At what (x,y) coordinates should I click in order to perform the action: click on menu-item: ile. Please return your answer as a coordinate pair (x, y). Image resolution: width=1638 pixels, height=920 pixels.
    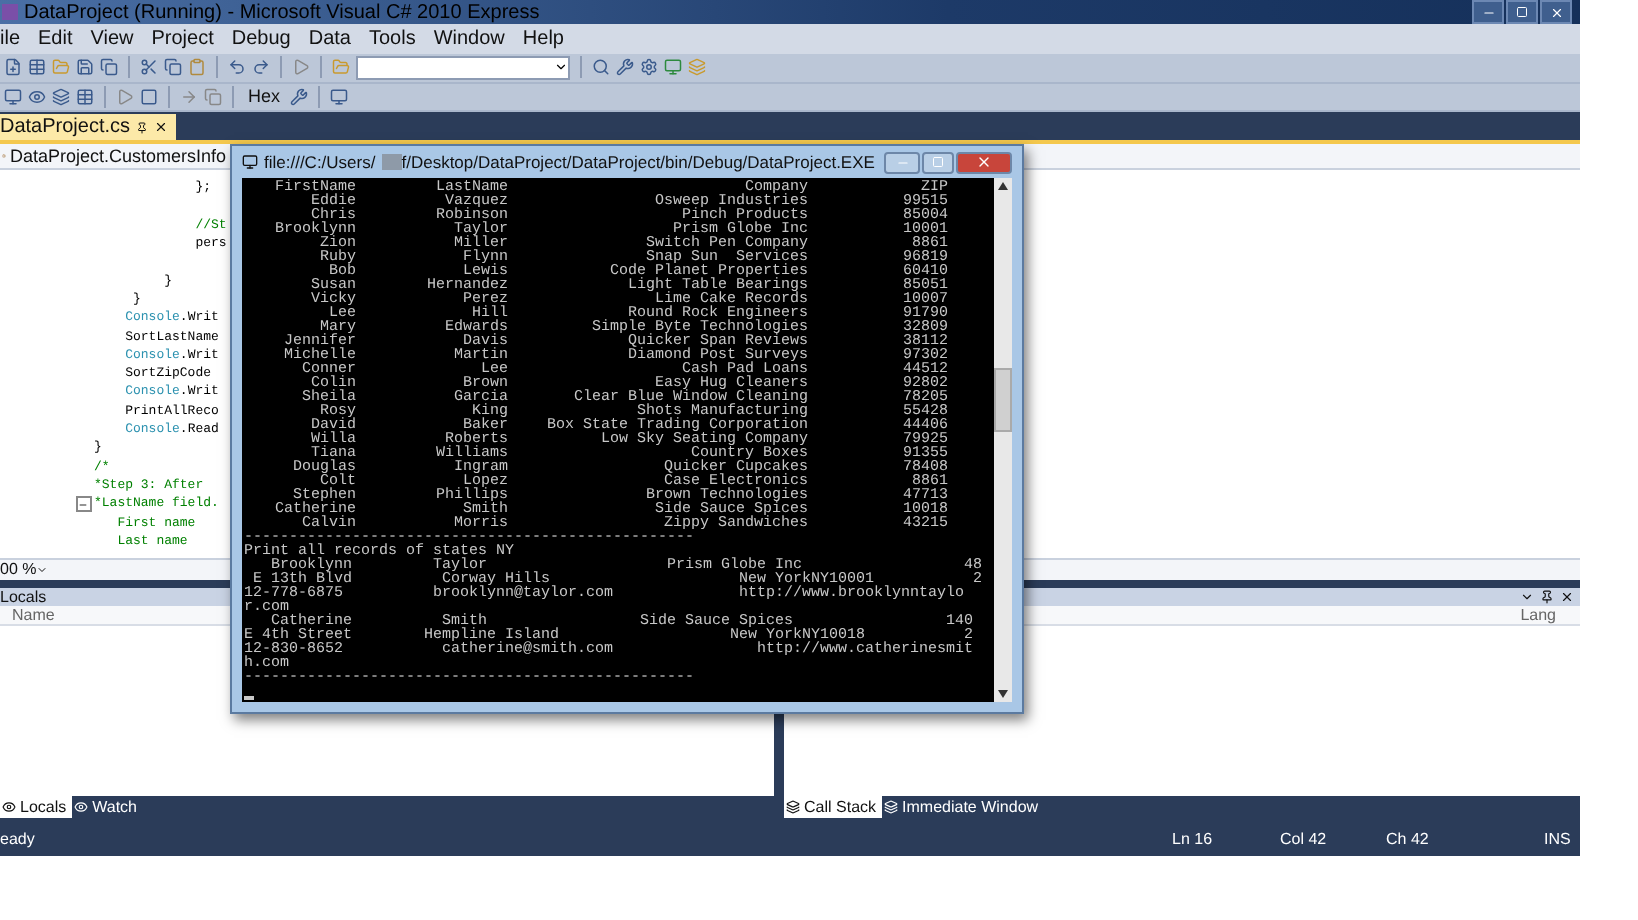
    Looking at the image, I should click on (10, 38).